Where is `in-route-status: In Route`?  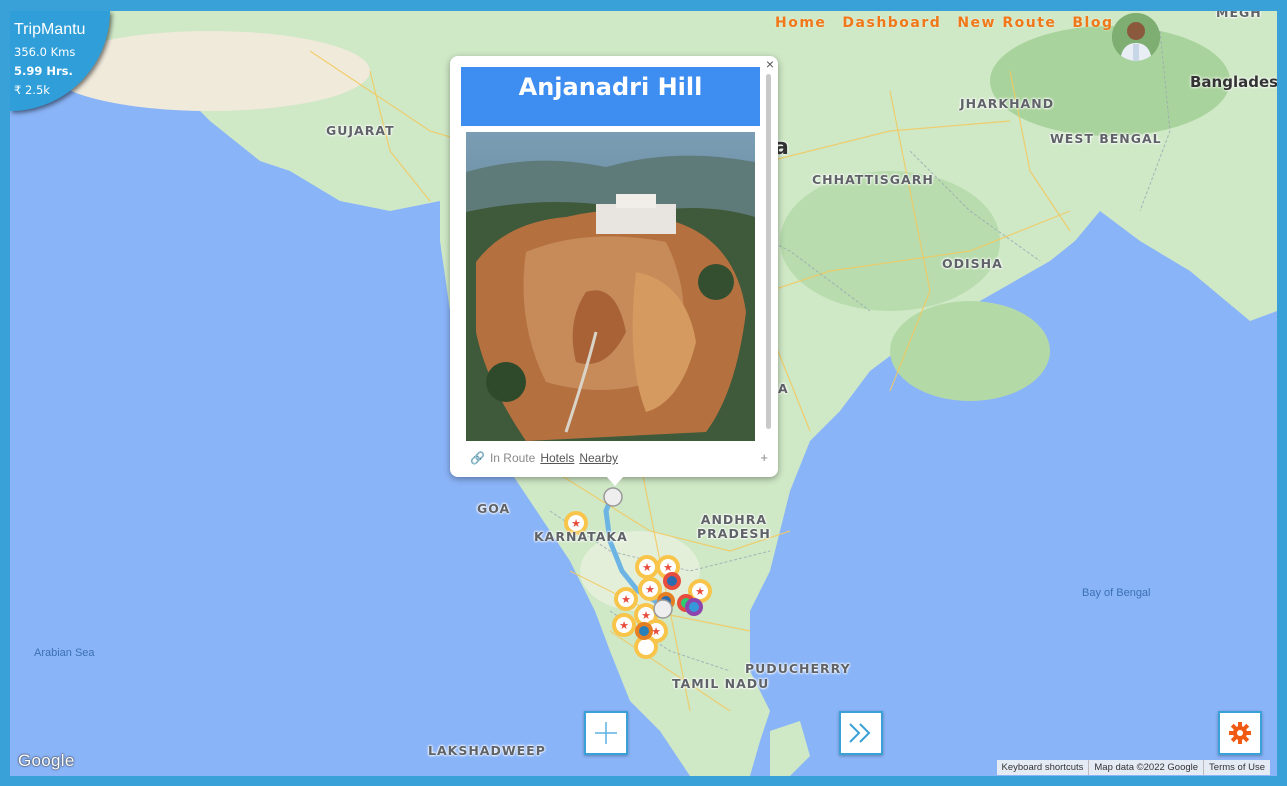
in-route-status: In Route is located at coordinates (512, 458).